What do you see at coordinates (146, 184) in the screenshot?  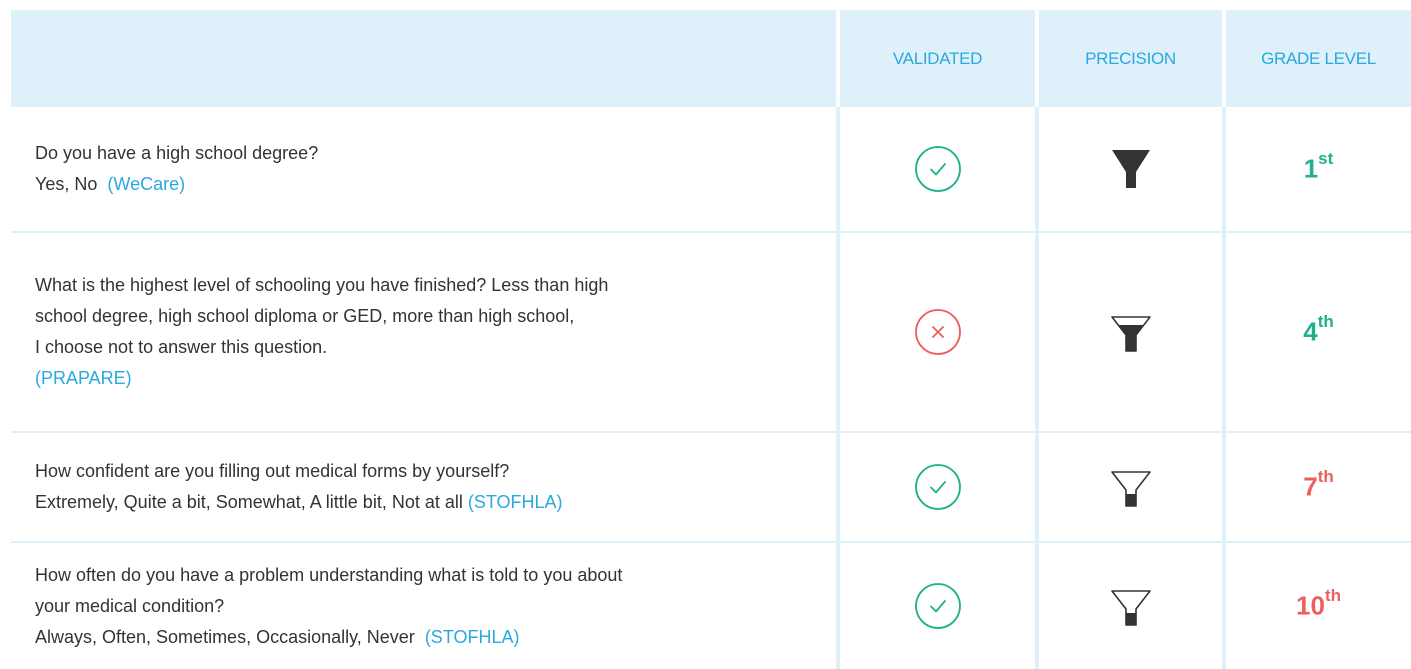 I see `source-link: (WeCare)` at bounding box center [146, 184].